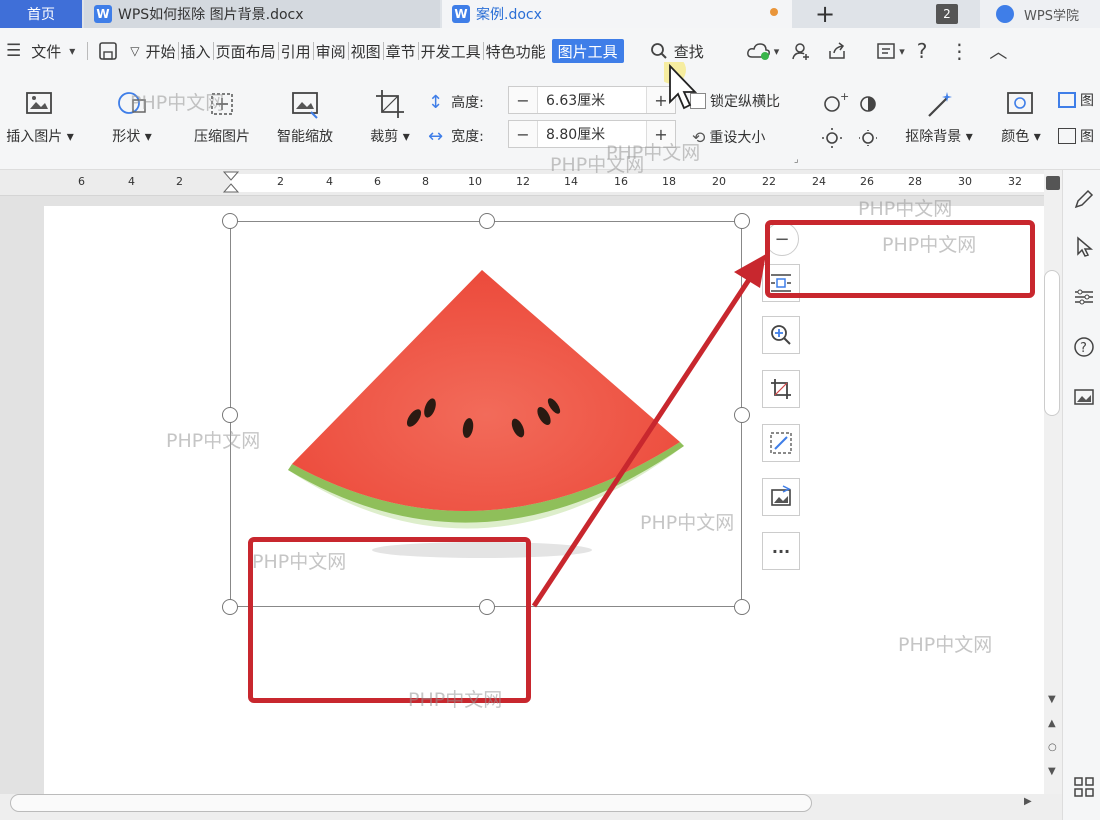 This screenshot has height=820, width=1100. What do you see at coordinates (108, 51) in the screenshot?
I see `save-icon` at bounding box center [108, 51].